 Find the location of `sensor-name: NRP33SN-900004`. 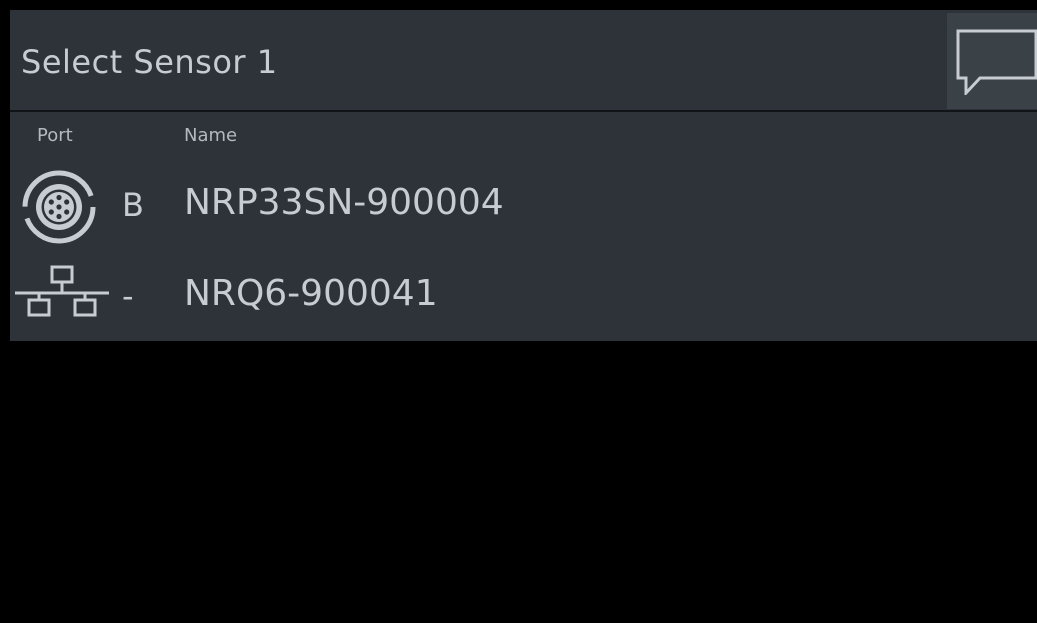

sensor-name: NRP33SN-900004 is located at coordinates (344, 202).